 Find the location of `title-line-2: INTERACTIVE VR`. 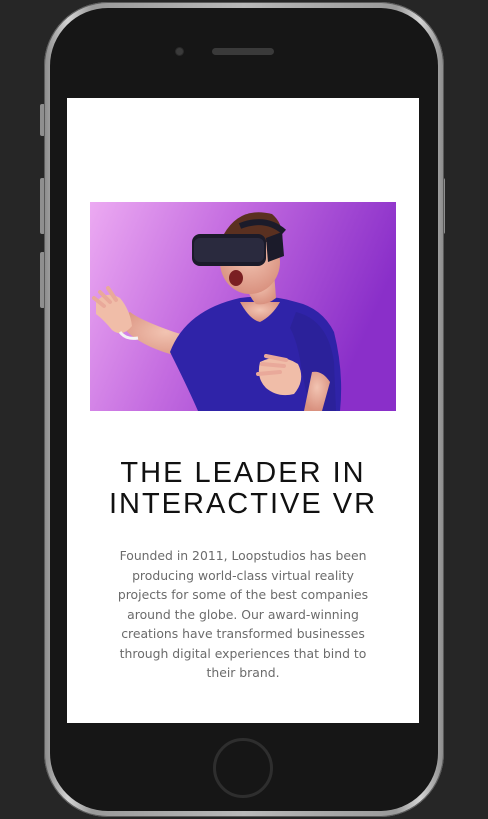

title-line-2: INTERACTIVE VR is located at coordinates (243, 504).